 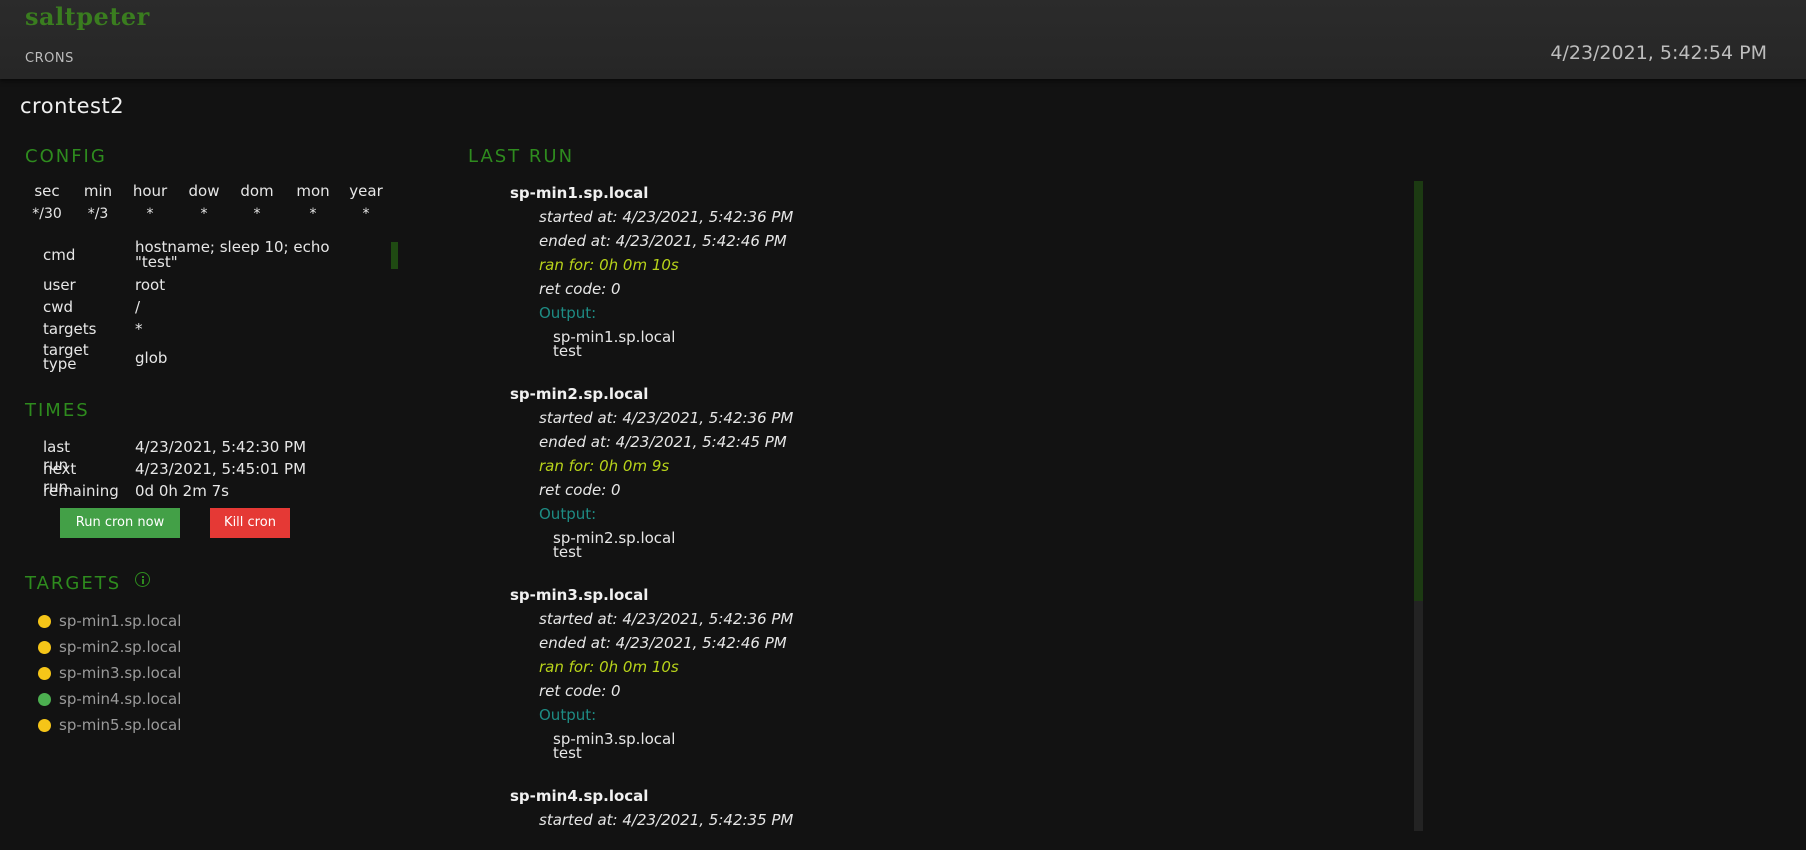 What do you see at coordinates (139, 329) in the screenshot?
I see `targets-value: *` at bounding box center [139, 329].